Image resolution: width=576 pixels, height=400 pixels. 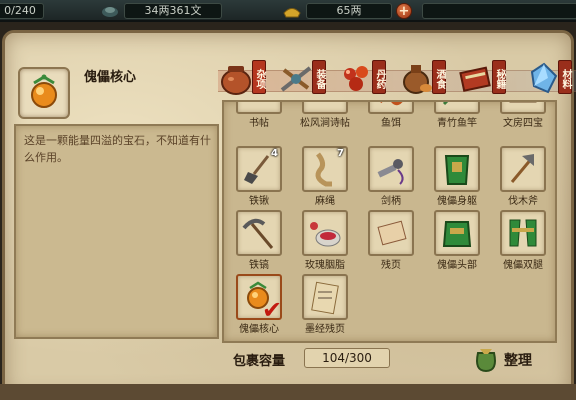 I want to click on axe-icon, so click(x=522, y=168).